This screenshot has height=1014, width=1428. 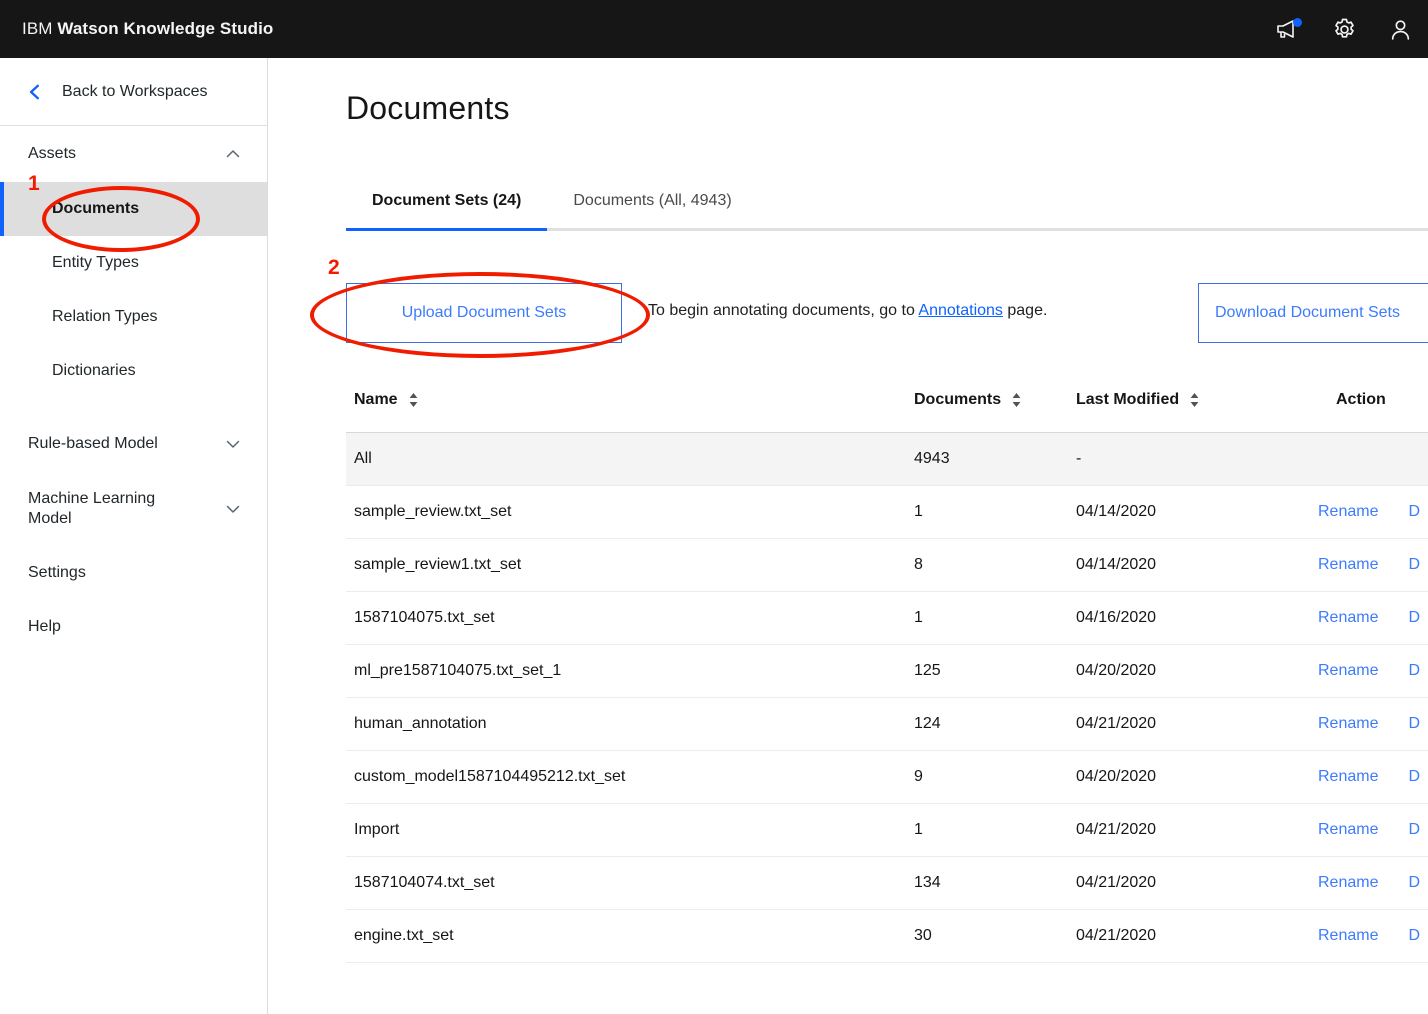 I want to click on announcements-button, so click(x=1288, y=29).